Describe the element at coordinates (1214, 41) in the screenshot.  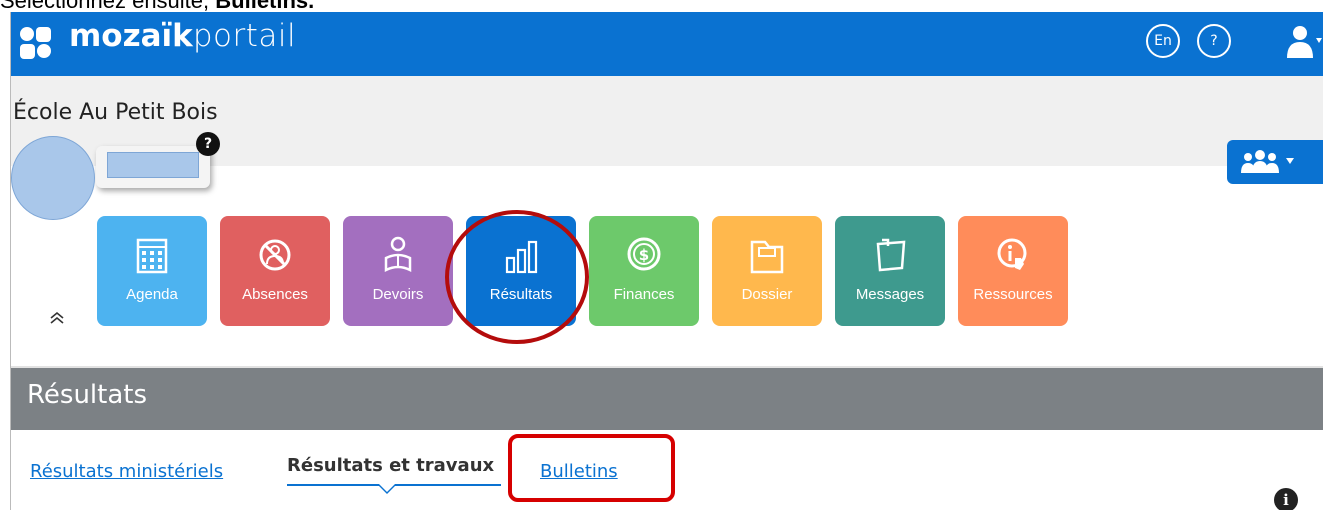
I see `help-button: ?` at that location.